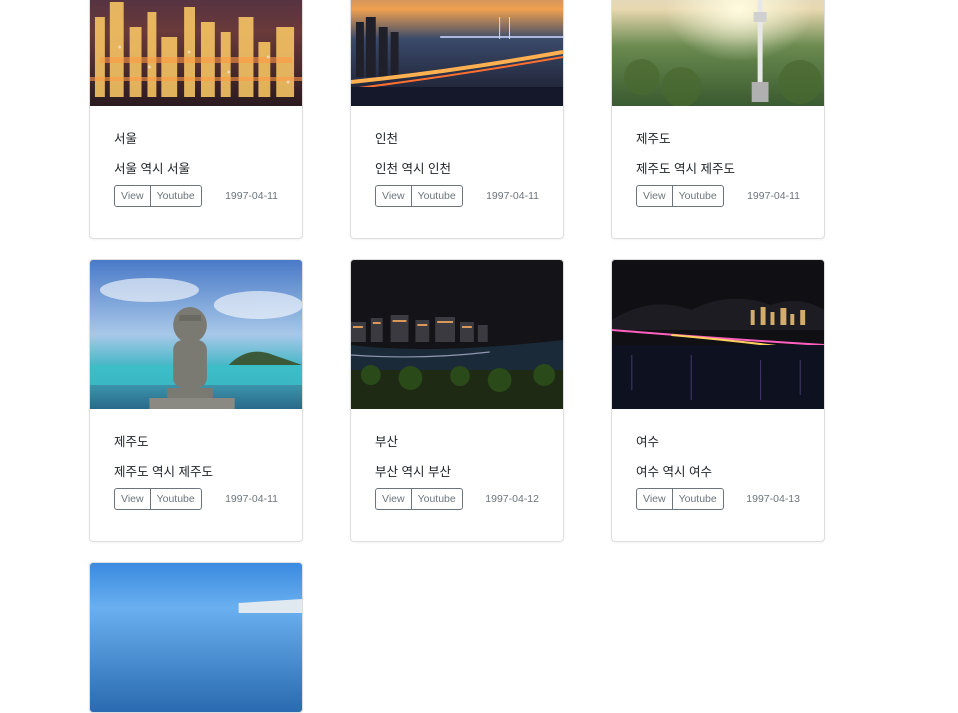 Image resolution: width=958 pixels, height=713 pixels. I want to click on card-date: 1997-04-13, so click(773, 499).